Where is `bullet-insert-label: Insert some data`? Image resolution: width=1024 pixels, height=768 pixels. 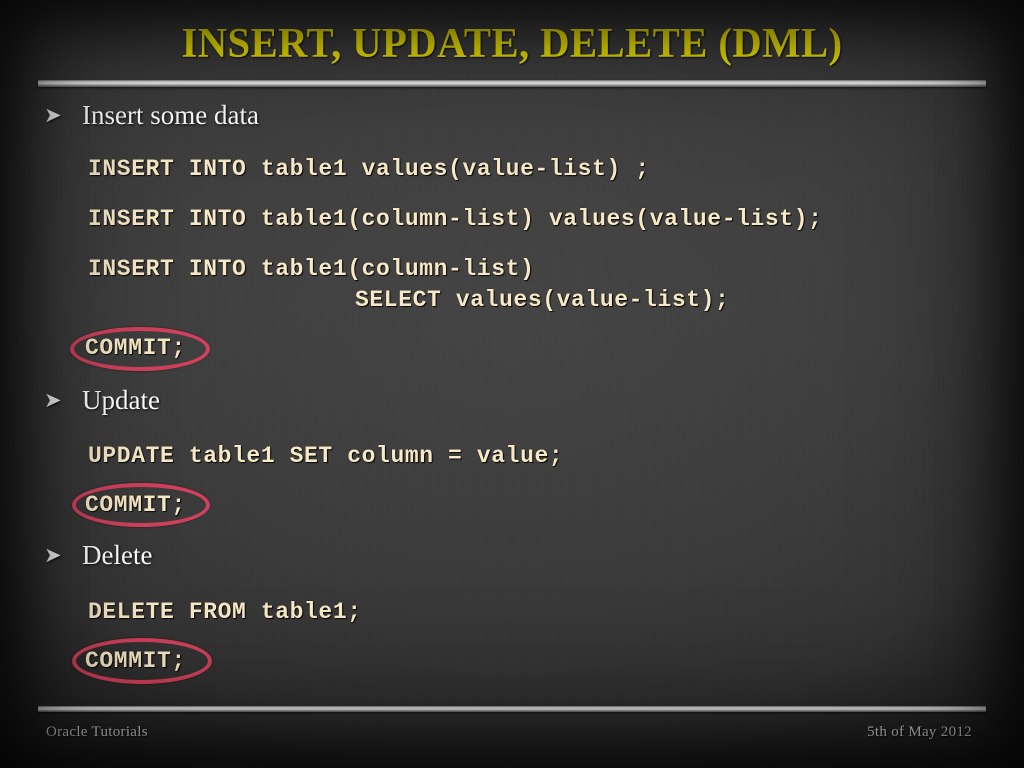
bullet-insert-label: Insert some data is located at coordinates (170, 115).